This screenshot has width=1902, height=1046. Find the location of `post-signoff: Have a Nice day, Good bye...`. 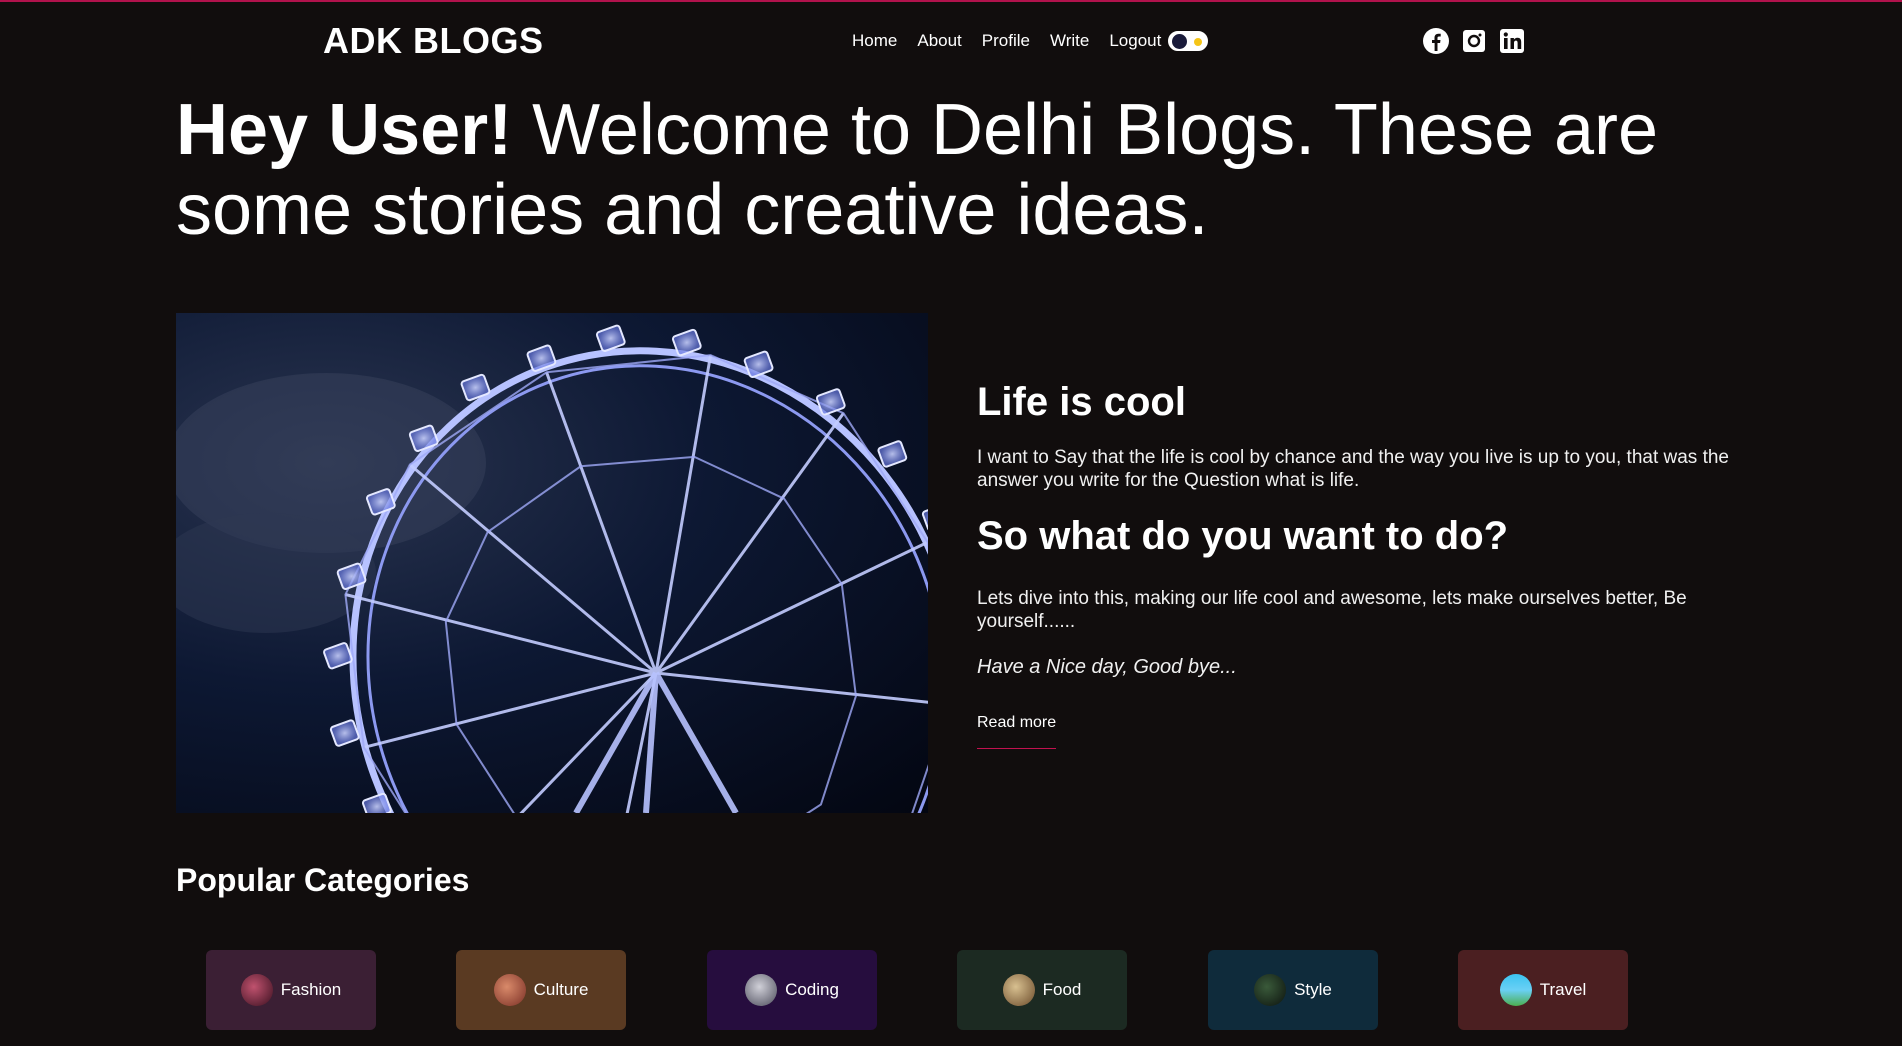

post-signoff: Have a Nice day, Good bye... is located at coordinates (1107, 667).